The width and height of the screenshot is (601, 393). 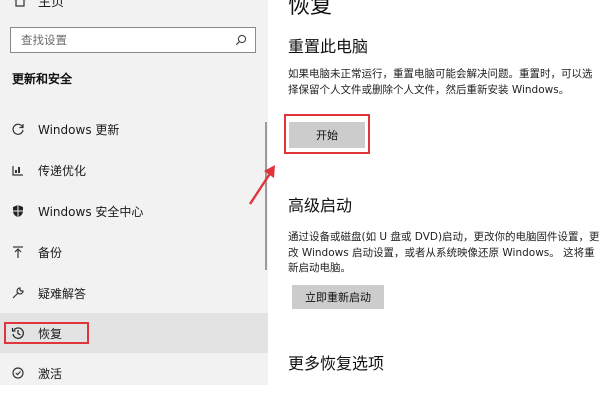 I want to click on restart-now-button: 立即重新启动, so click(x=338, y=297).